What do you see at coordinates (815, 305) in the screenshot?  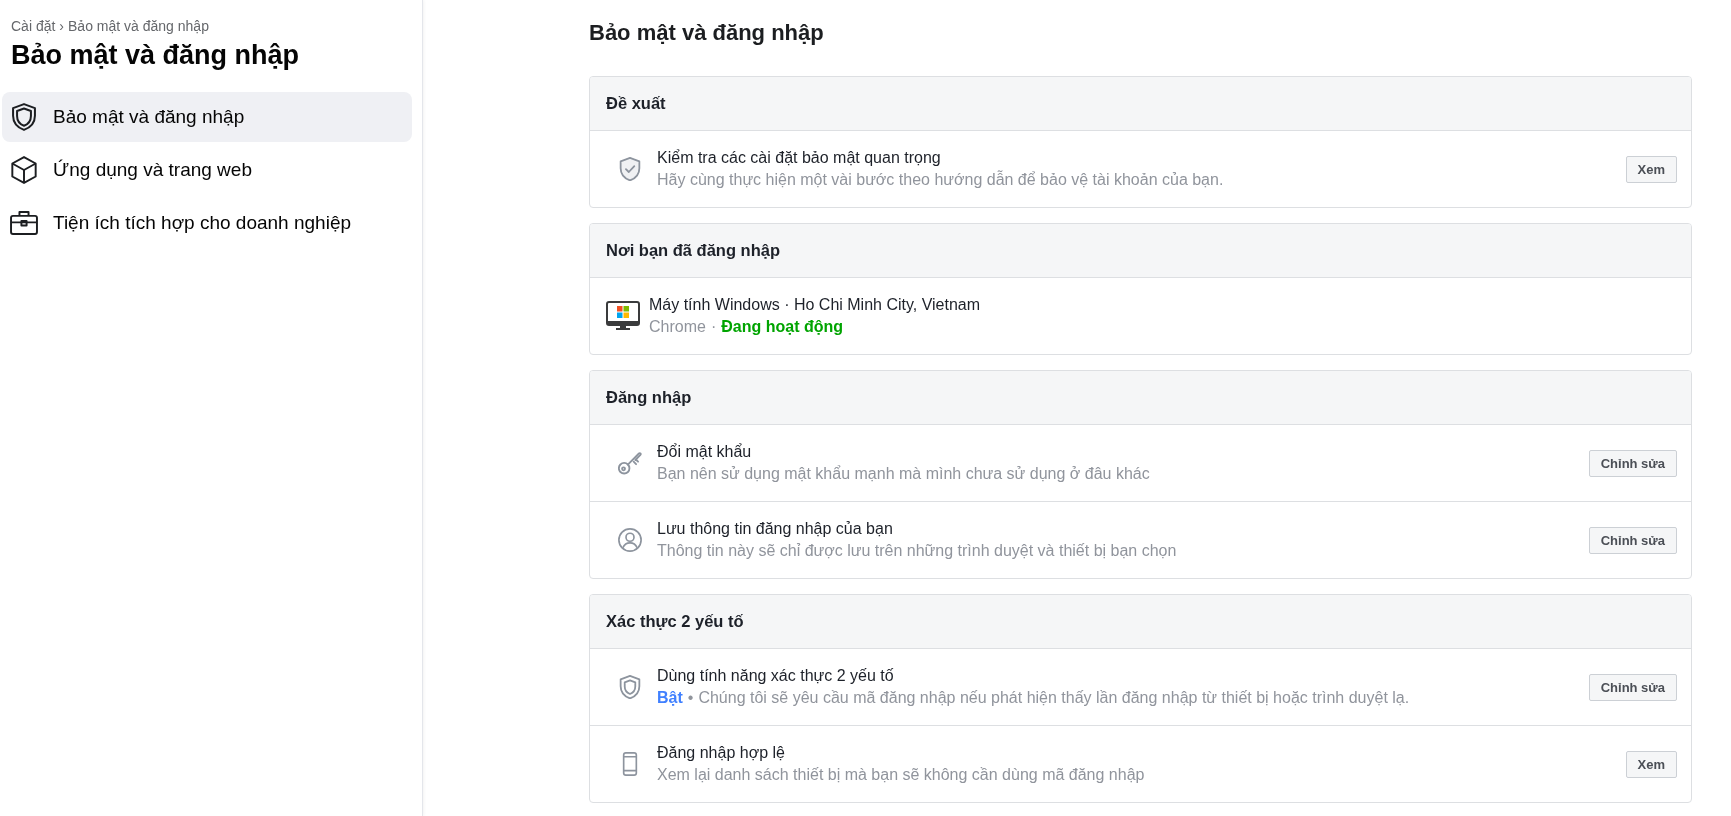 I see `device-location: Máy tính Windows · Ho Chi Minh City, Vietnam` at bounding box center [815, 305].